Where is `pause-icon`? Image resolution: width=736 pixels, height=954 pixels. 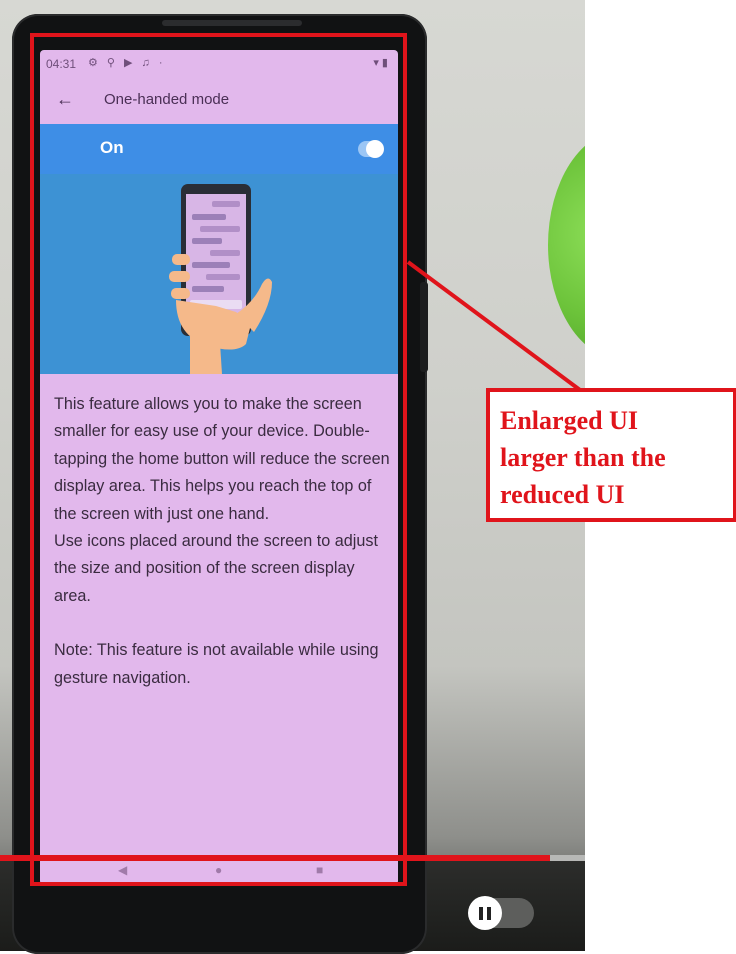
pause-icon is located at coordinates (485, 913).